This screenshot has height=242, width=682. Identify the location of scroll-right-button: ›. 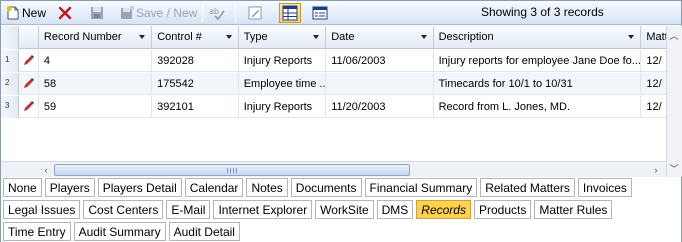
(656, 170).